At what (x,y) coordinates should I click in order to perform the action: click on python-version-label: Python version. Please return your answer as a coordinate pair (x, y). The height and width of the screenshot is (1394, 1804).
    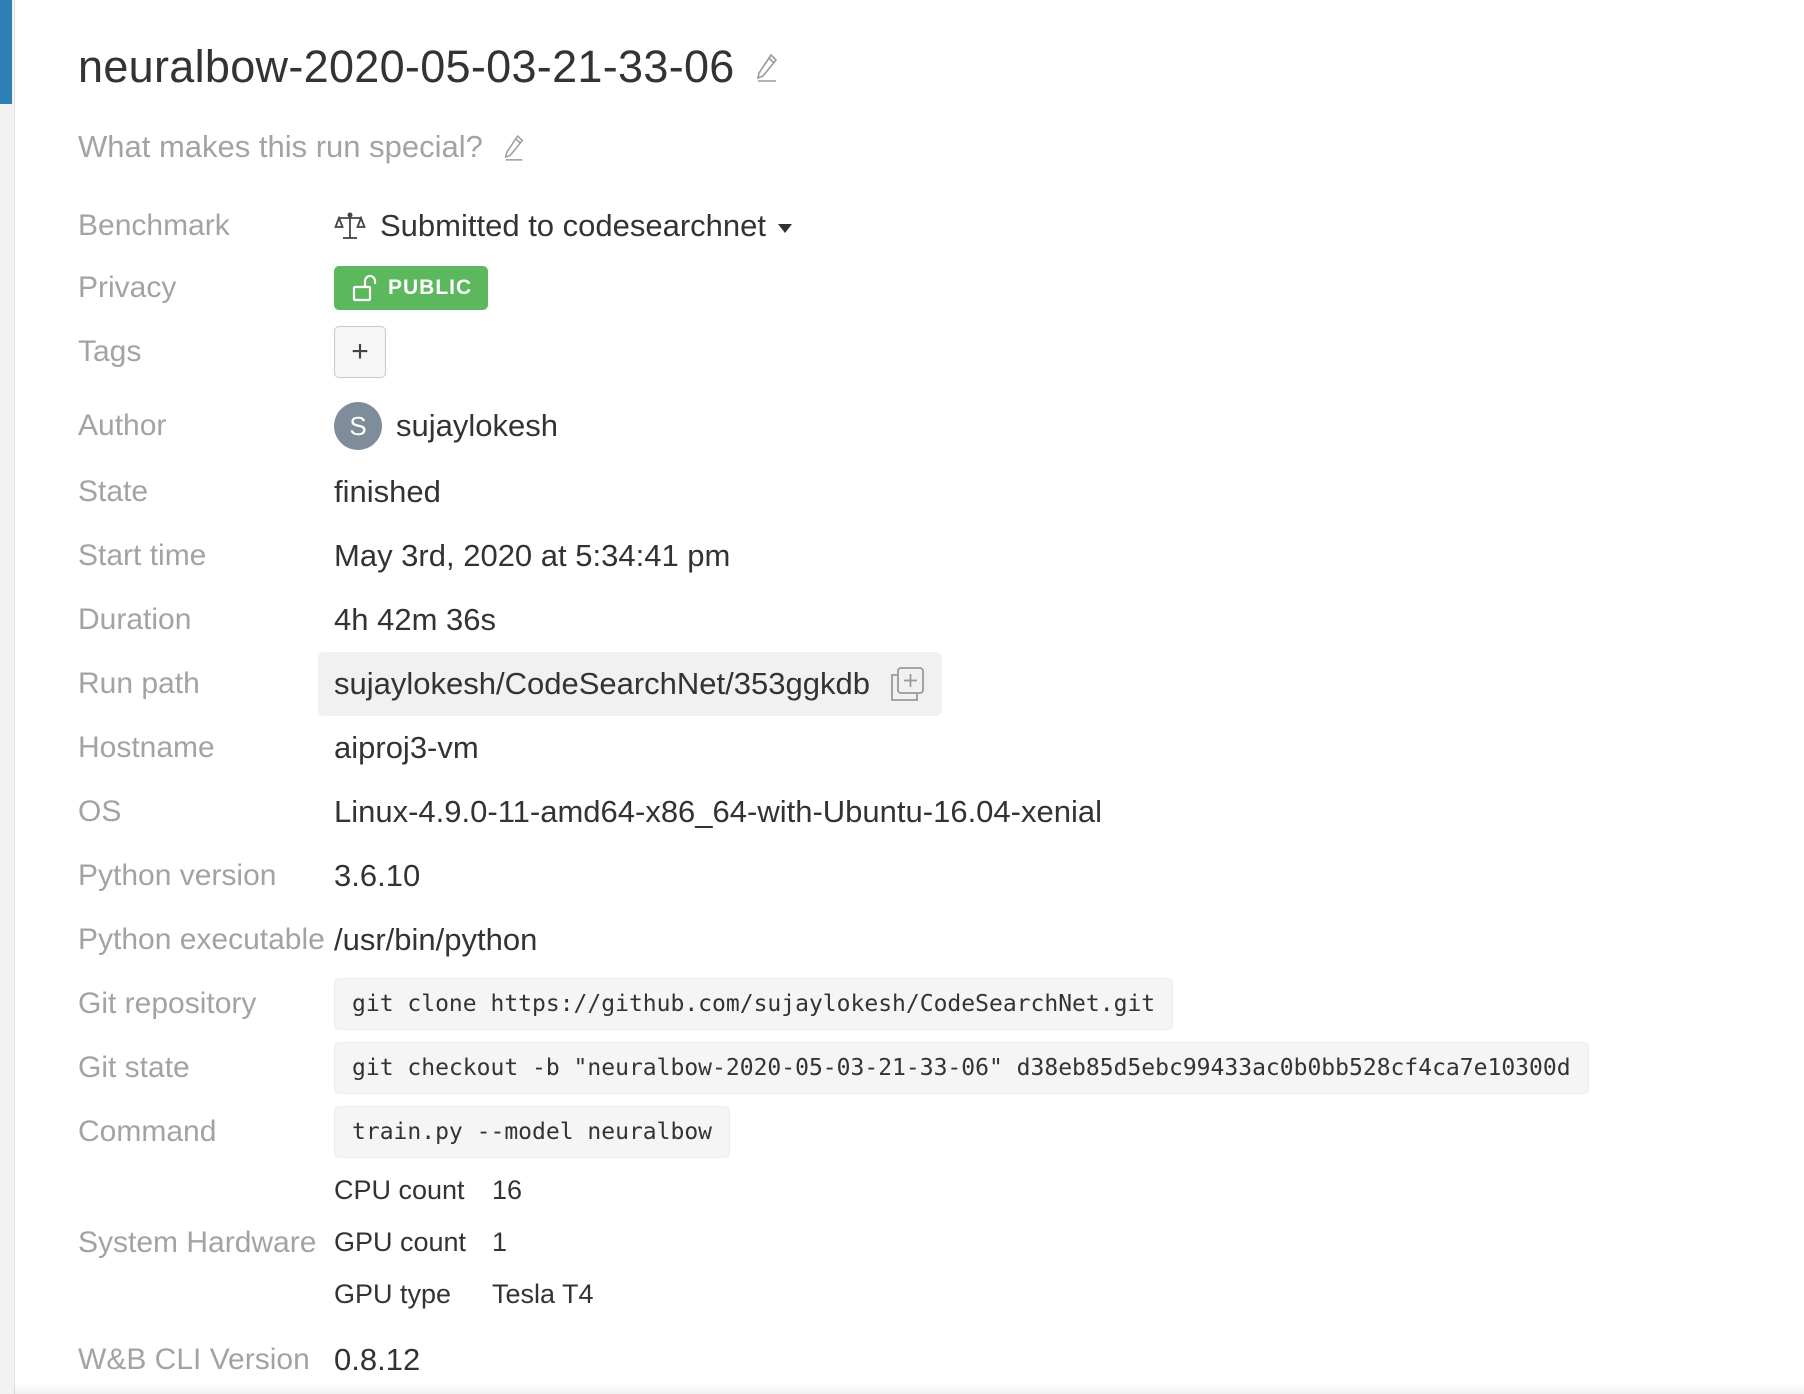
    Looking at the image, I should click on (177, 875).